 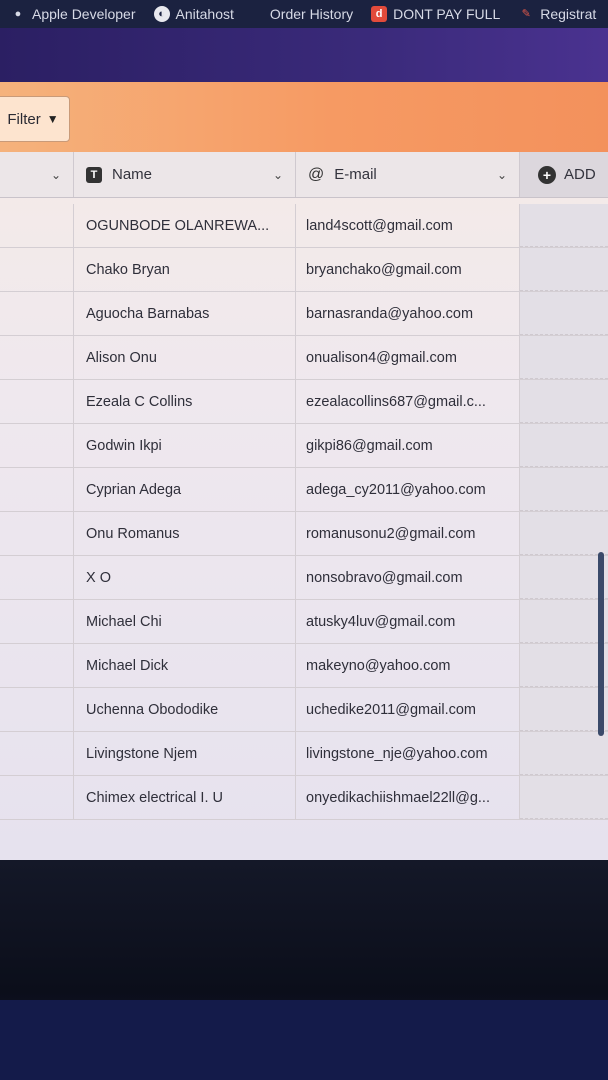 What do you see at coordinates (52, 119) in the screenshot?
I see `funnel-icon: ▼` at bounding box center [52, 119].